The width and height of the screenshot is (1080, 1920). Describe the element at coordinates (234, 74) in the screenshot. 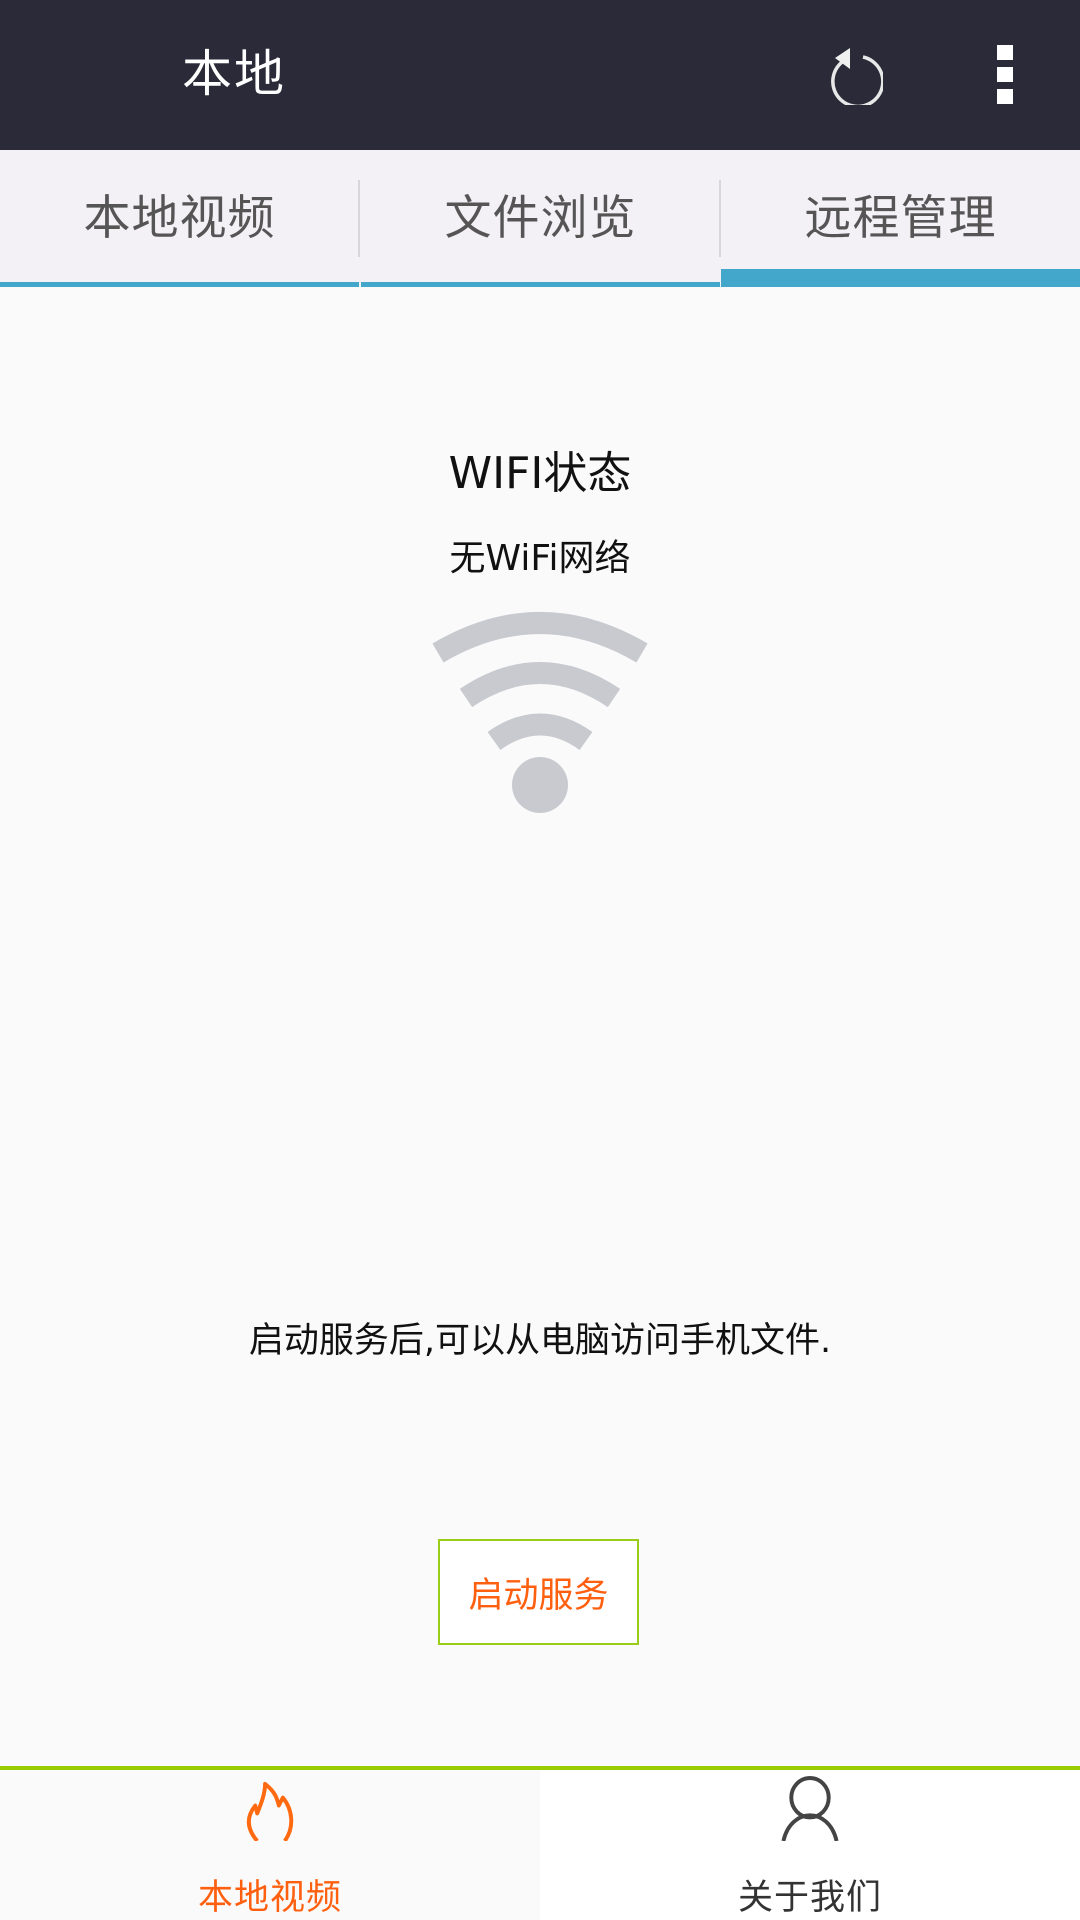

I see `app-title: 本地` at that location.